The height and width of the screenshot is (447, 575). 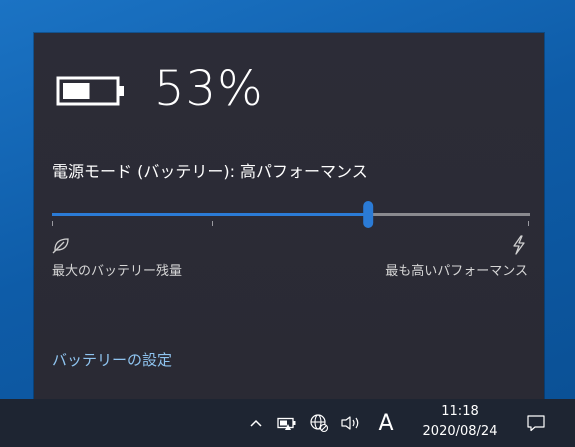 What do you see at coordinates (460, 411) in the screenshot?
I see `clock-time: 11:18` at bounding box center [460, 411].